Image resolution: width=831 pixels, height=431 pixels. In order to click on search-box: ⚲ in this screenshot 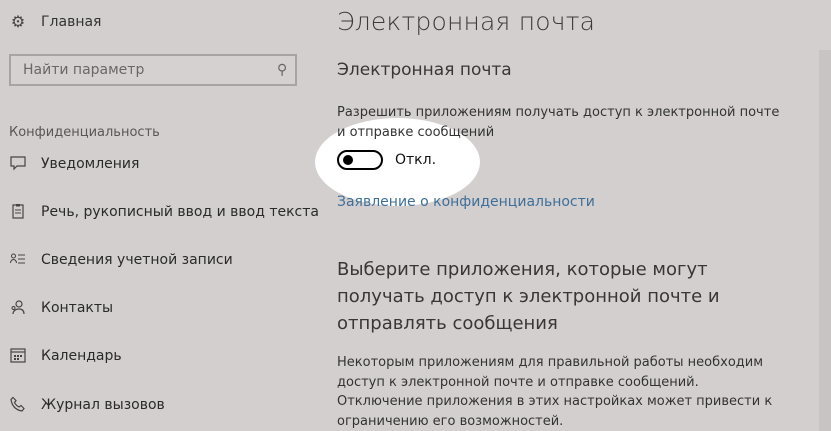, I will do `click(153, 70)`.